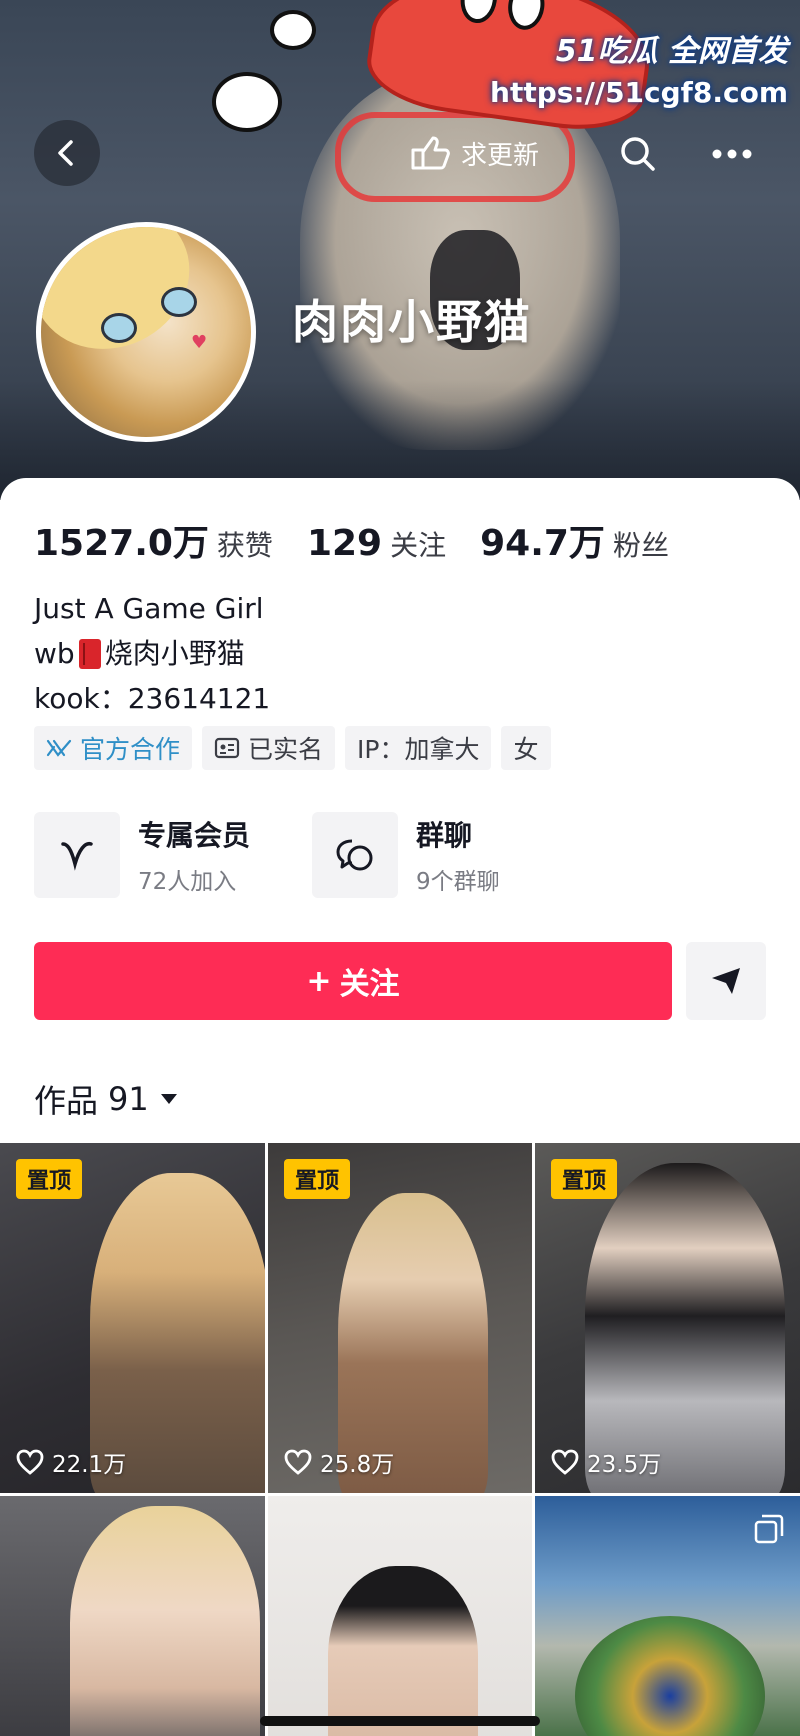 The width and height of the screenshot is (800, 1736). I want to click on feature-title: 专属会员, so click(194, 835).